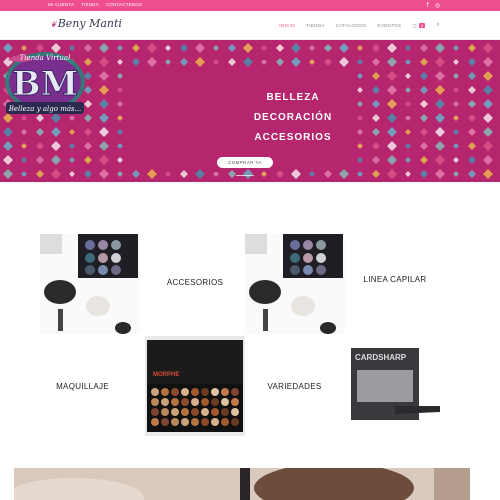  I want to click on nav-item-eventos: EVENTOS, so click(389, 25).